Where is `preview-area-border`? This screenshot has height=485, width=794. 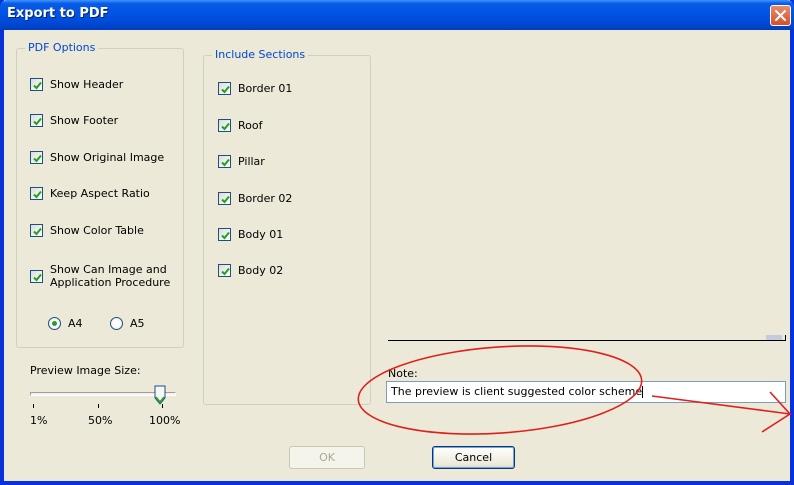 preview-area-border is located at coordinates (587, 340).